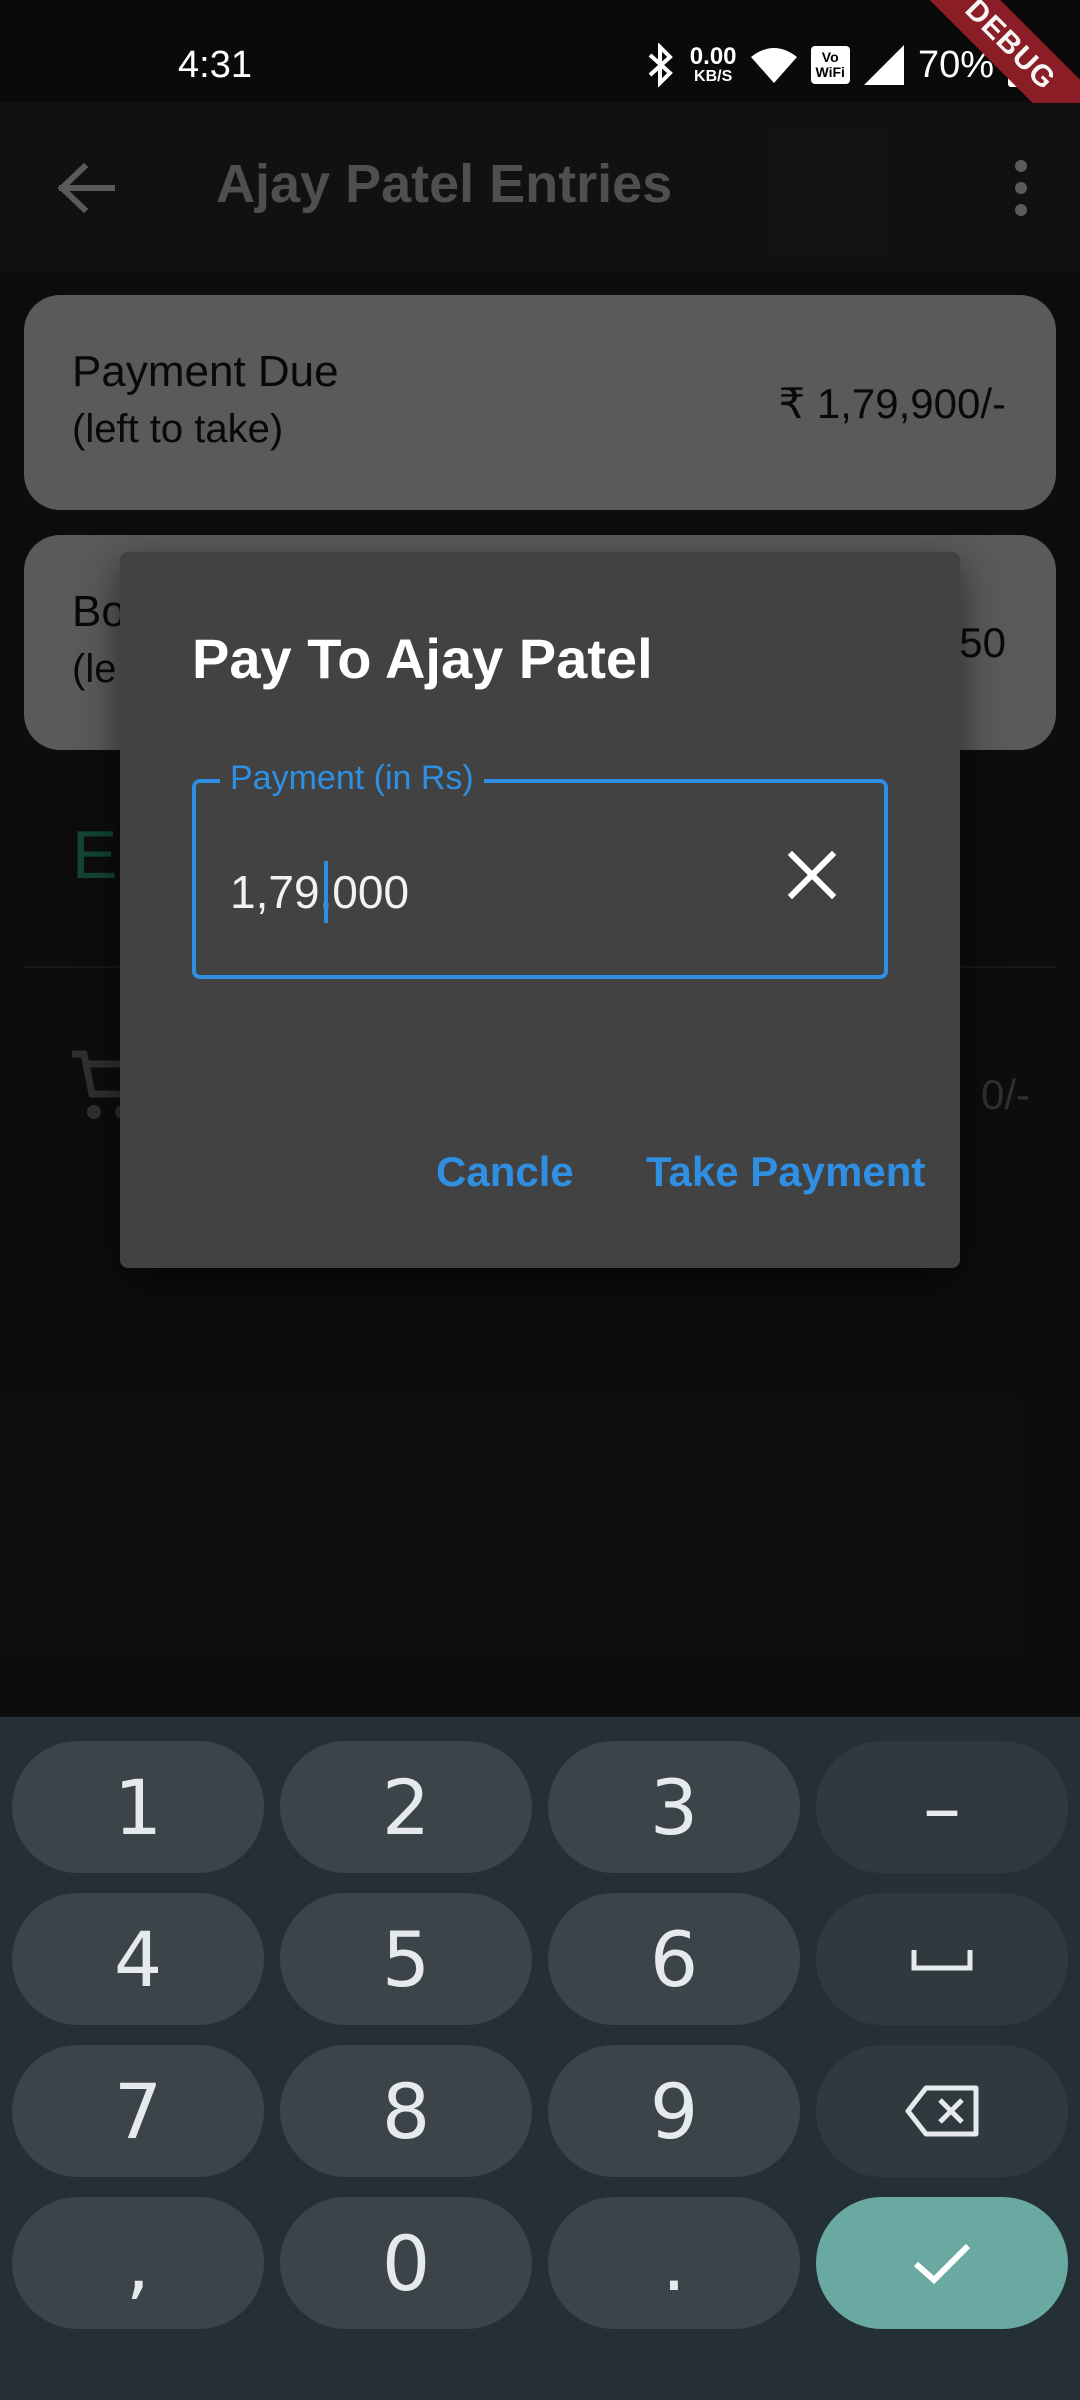 The height and width of the screenshot is (2400, 1080). Describe the element at coordinates (540, 77) in the screenshot. I see `status-bar: 4:31 0.00 KB/S Vo WiFi 70% DEBUG` at that location.